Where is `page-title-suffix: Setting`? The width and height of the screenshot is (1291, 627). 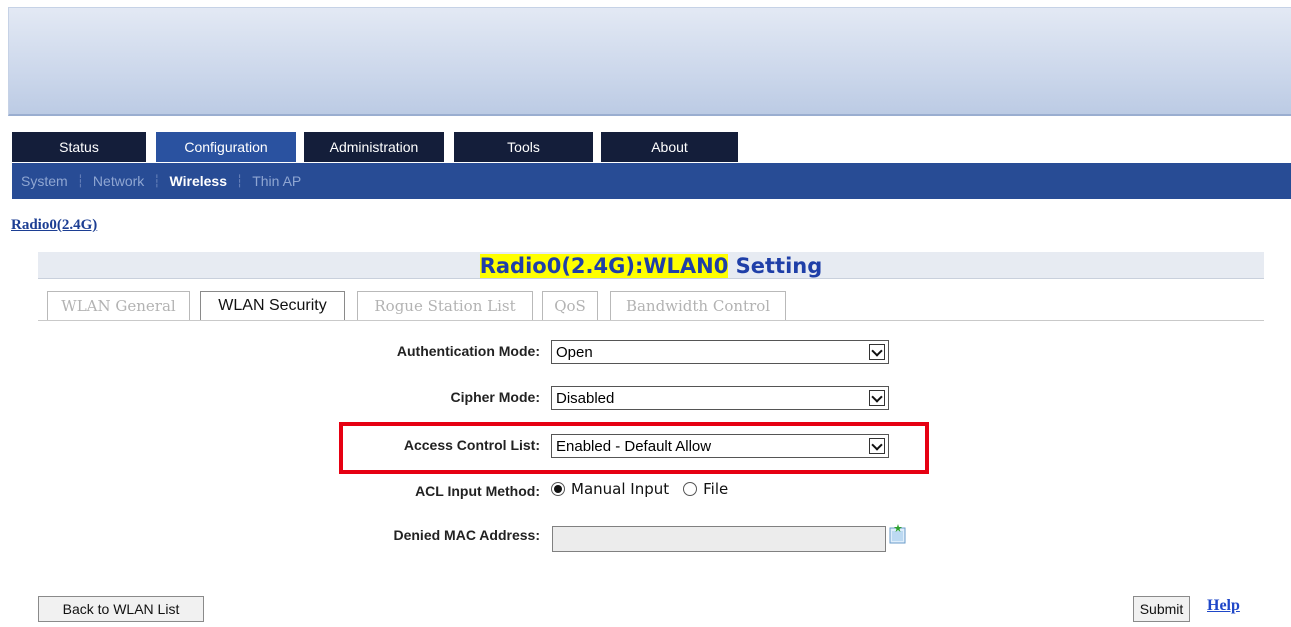
page-title-suffix: Setting is located at coordinates (775, 266).